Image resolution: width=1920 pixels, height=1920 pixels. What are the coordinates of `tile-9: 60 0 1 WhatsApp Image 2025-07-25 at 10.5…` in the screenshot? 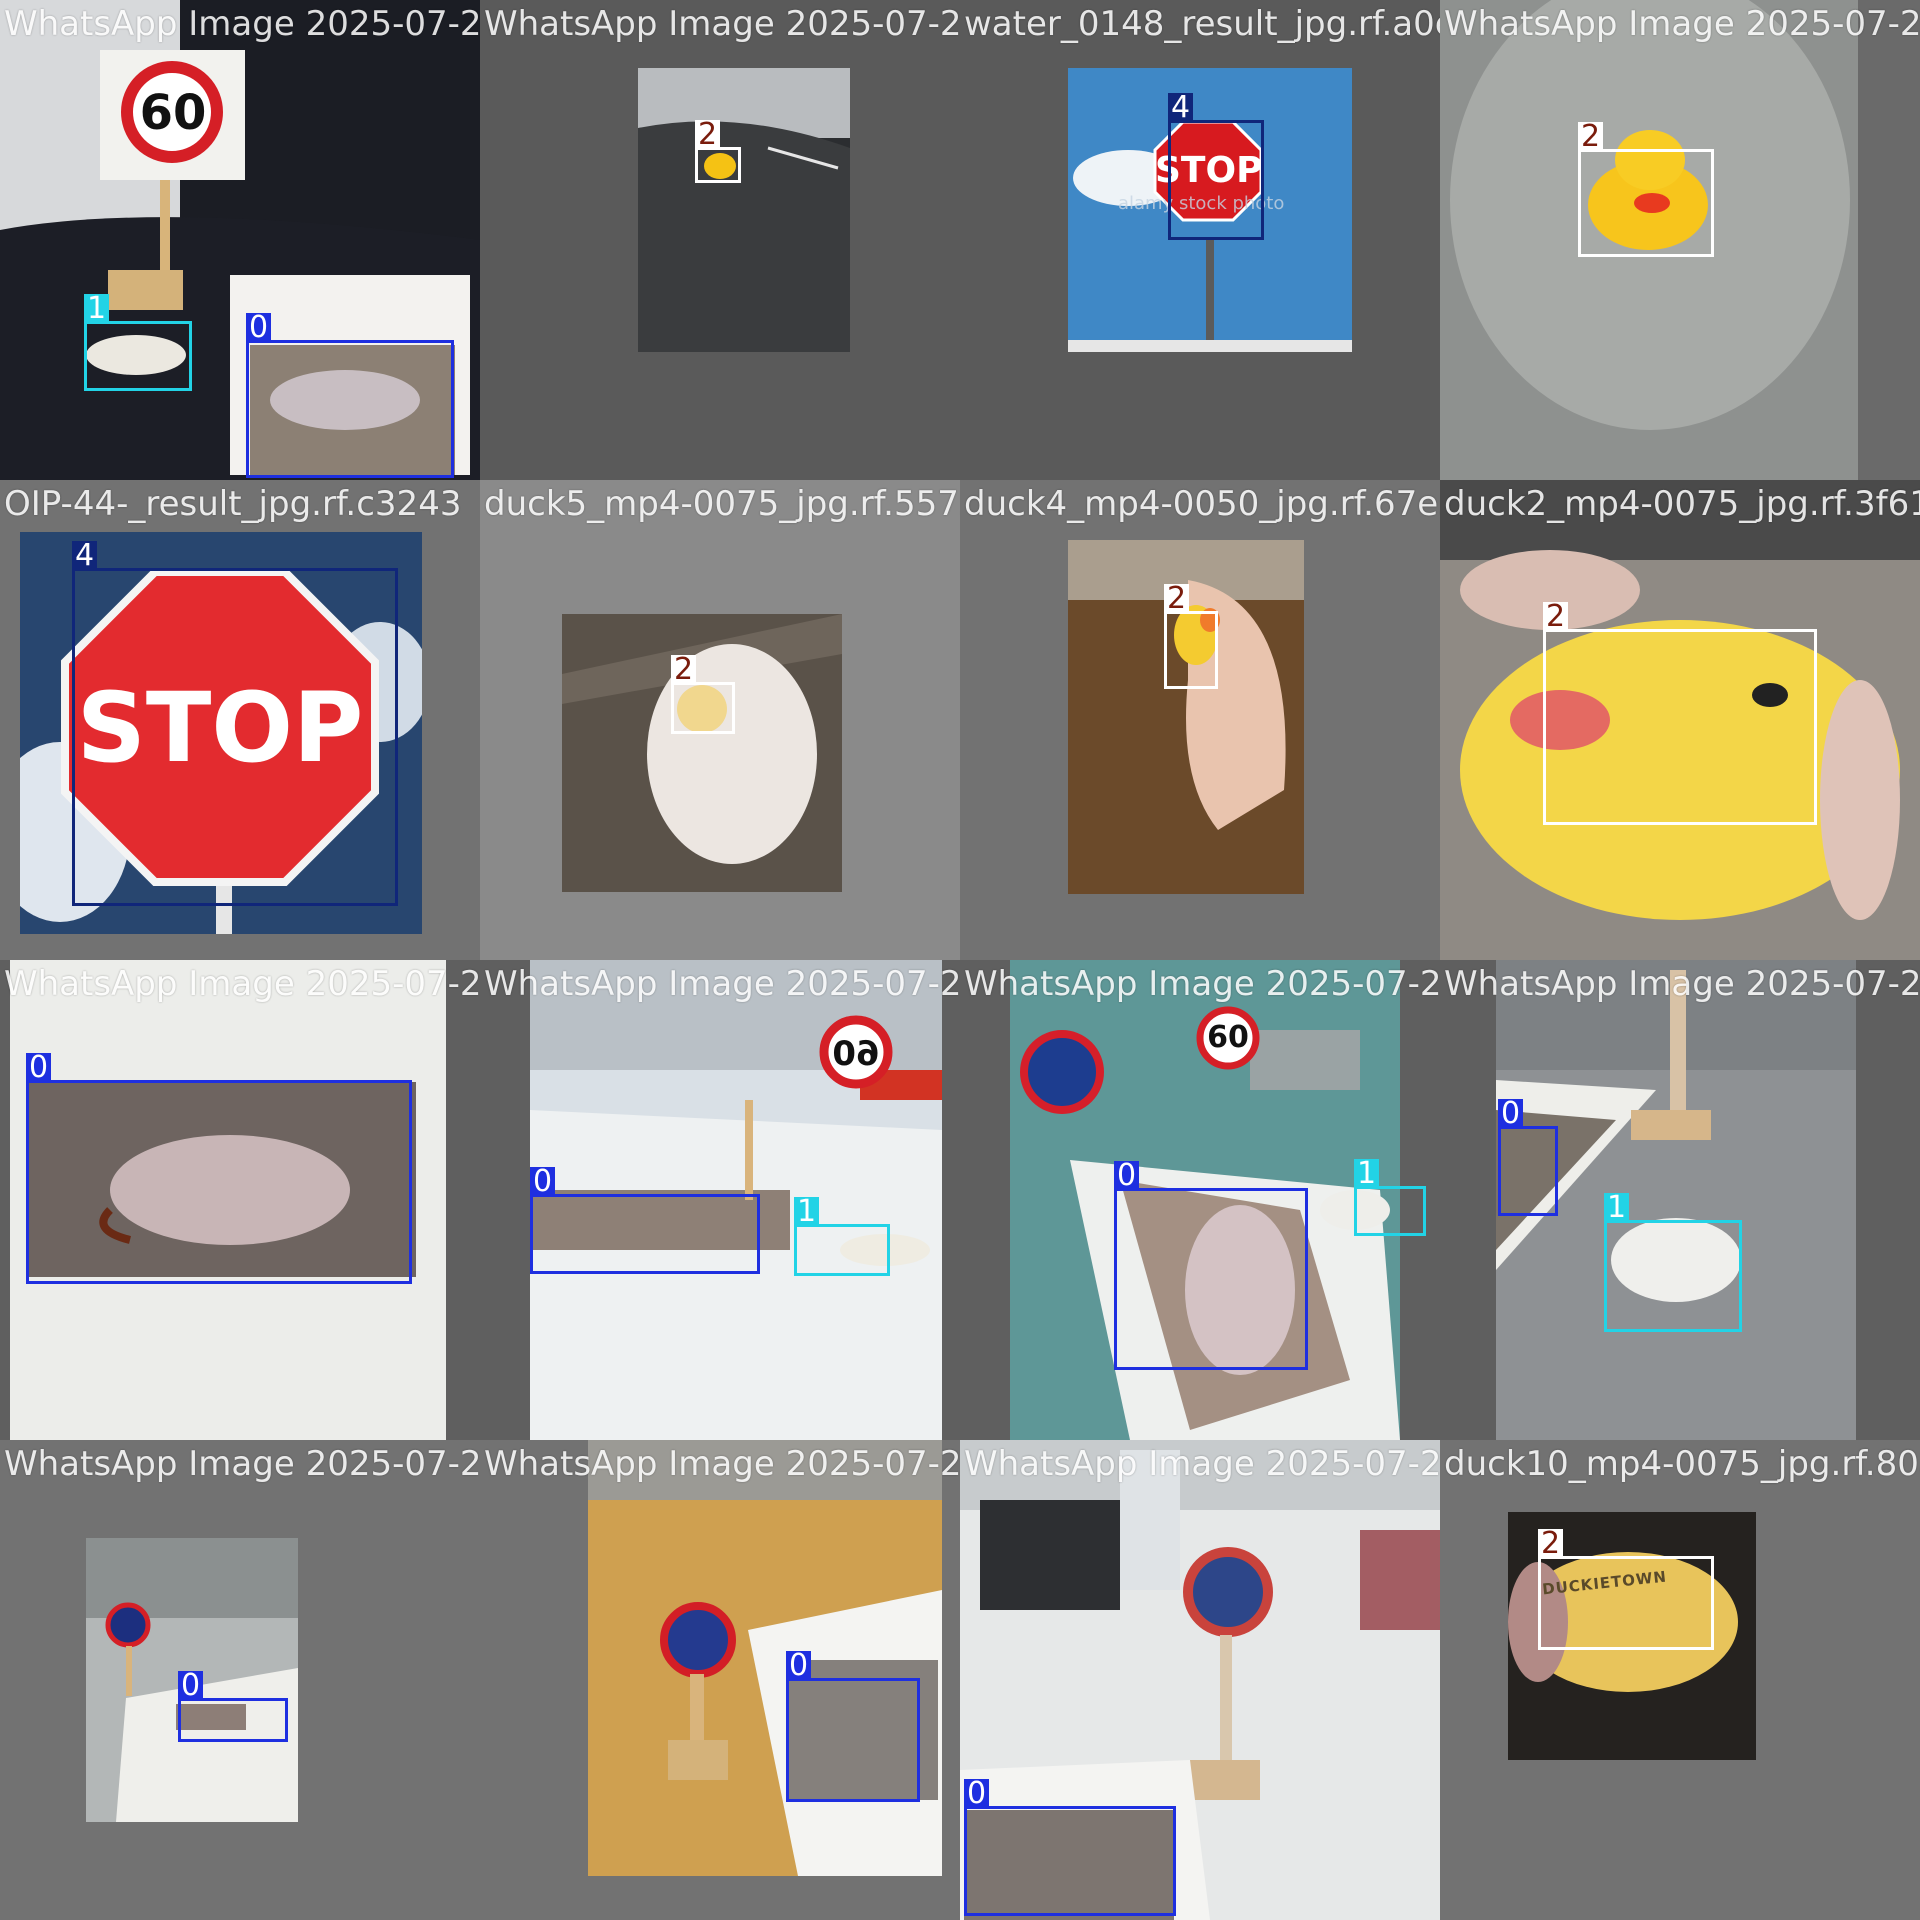 It's located at (720, 1200).